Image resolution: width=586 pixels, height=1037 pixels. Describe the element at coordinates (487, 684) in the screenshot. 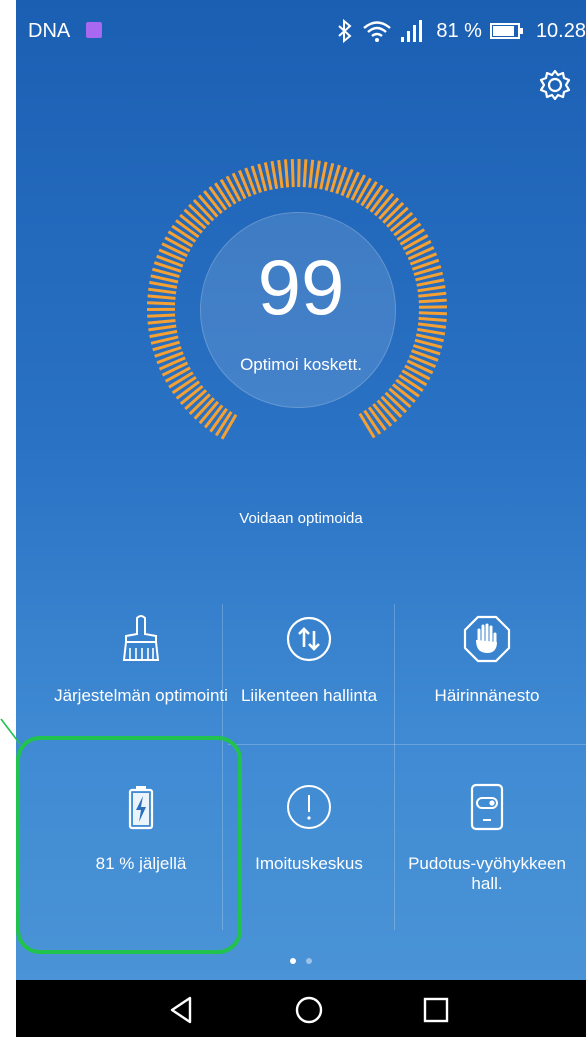

I see `tile-disturbance-protection: Häirinnänesto` at that location.